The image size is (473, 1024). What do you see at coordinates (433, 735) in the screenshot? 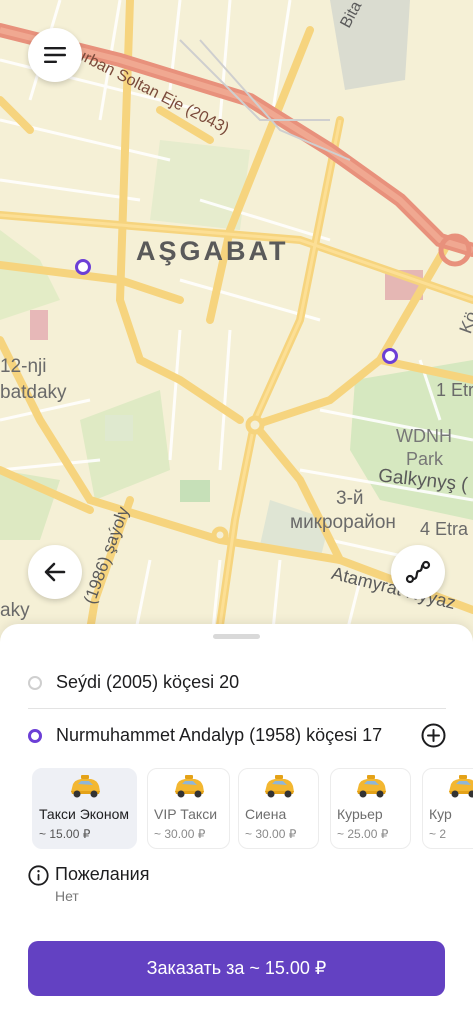
I see `plus-circle-icon` at bounding box center [433, 735].